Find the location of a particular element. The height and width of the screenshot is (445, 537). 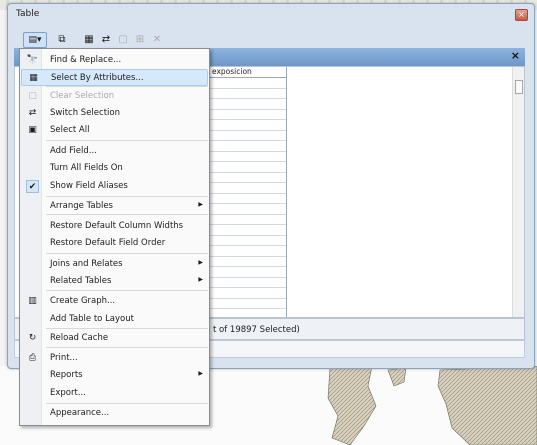

table-toolbar: ▤▾ ⧉ ▦ ⇄ ▢ ⊞ ✕ is located at coordinates (271, 40).